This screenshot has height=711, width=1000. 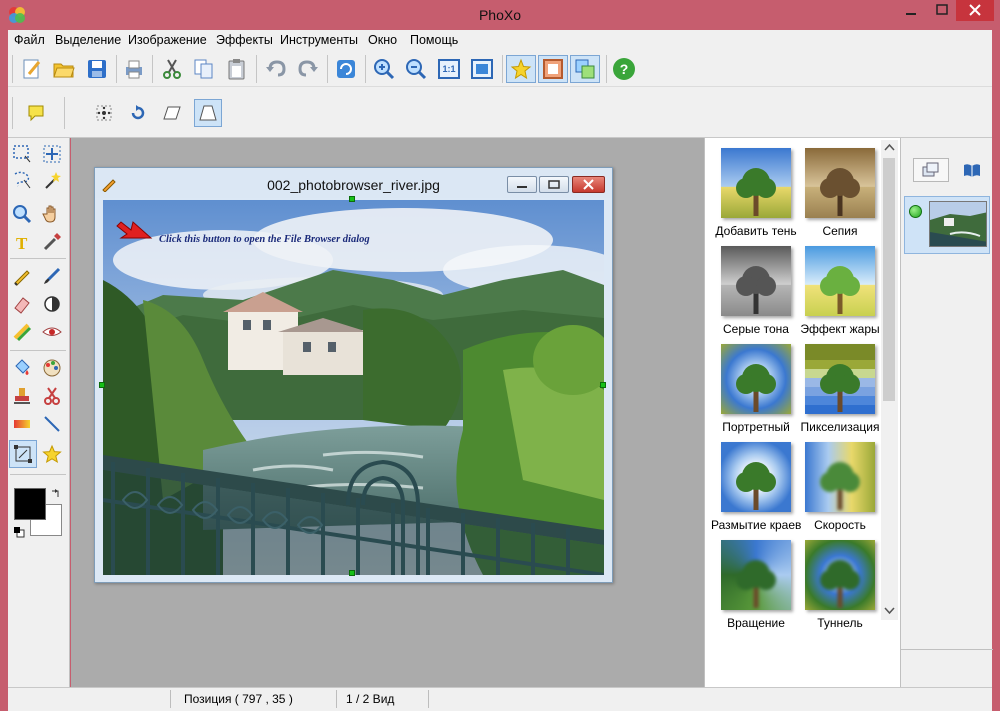 I want to click on color-replace-tool, so click(x=52, y=368).